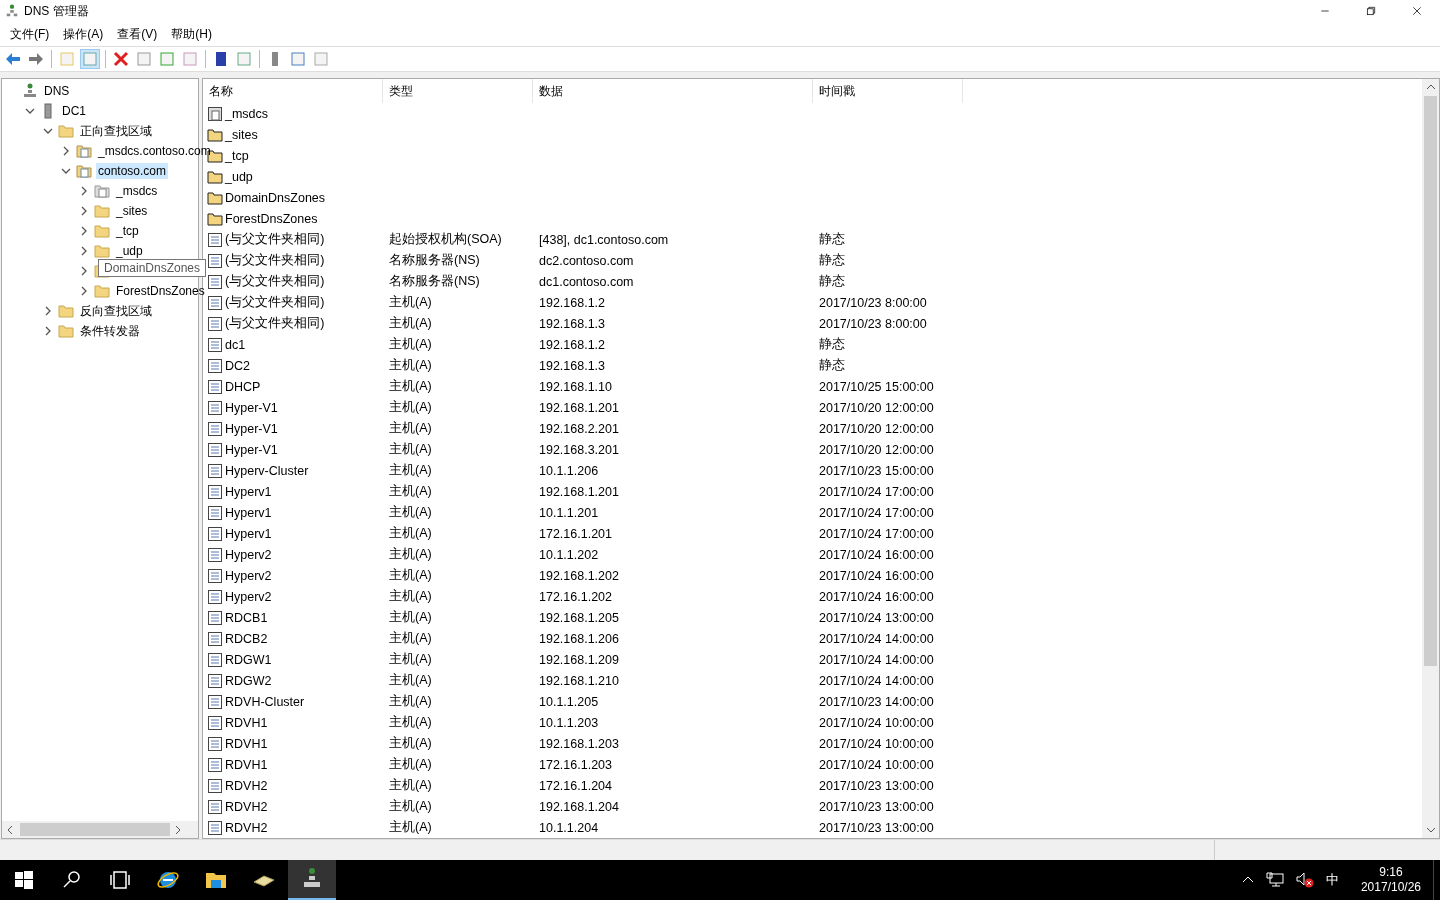  Describe the element at coordinates (121, 59) in the screenshot. I see `toolbar-delete-button` at that location.